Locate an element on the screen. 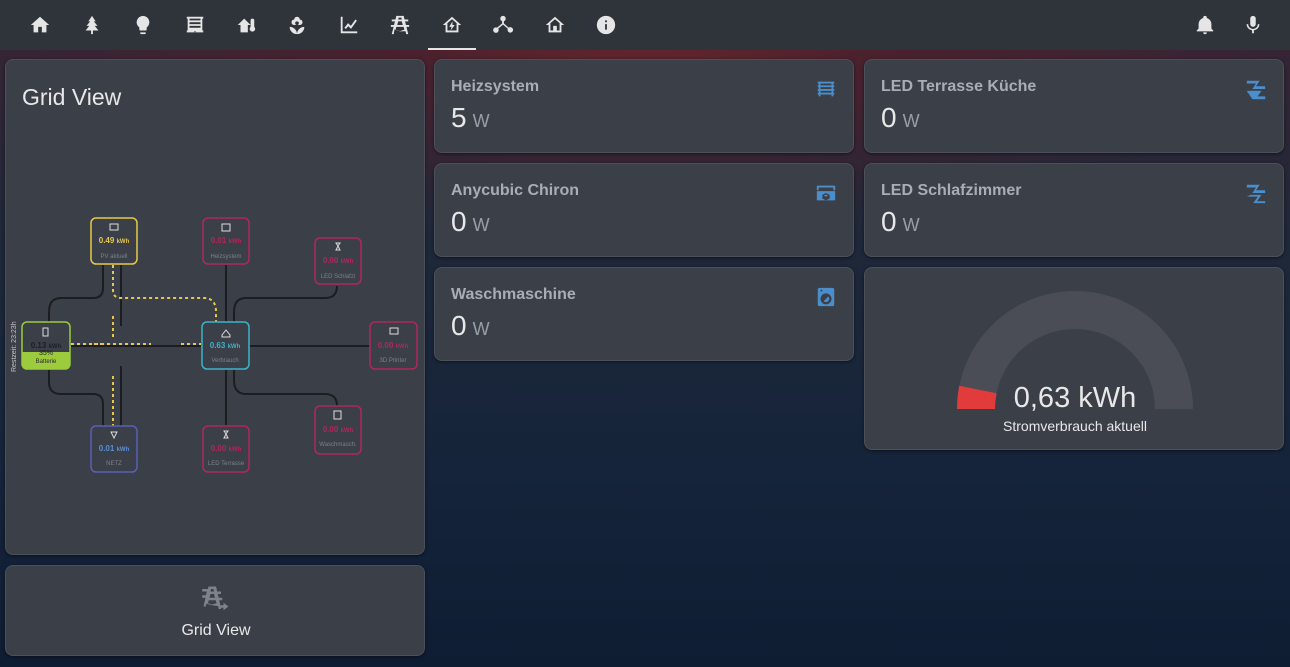 Image resolution: width=1290 pixels, height=667 pixels. consumption-node: 0.63 kWh Verbrauch is located at coordinates (225, 345).